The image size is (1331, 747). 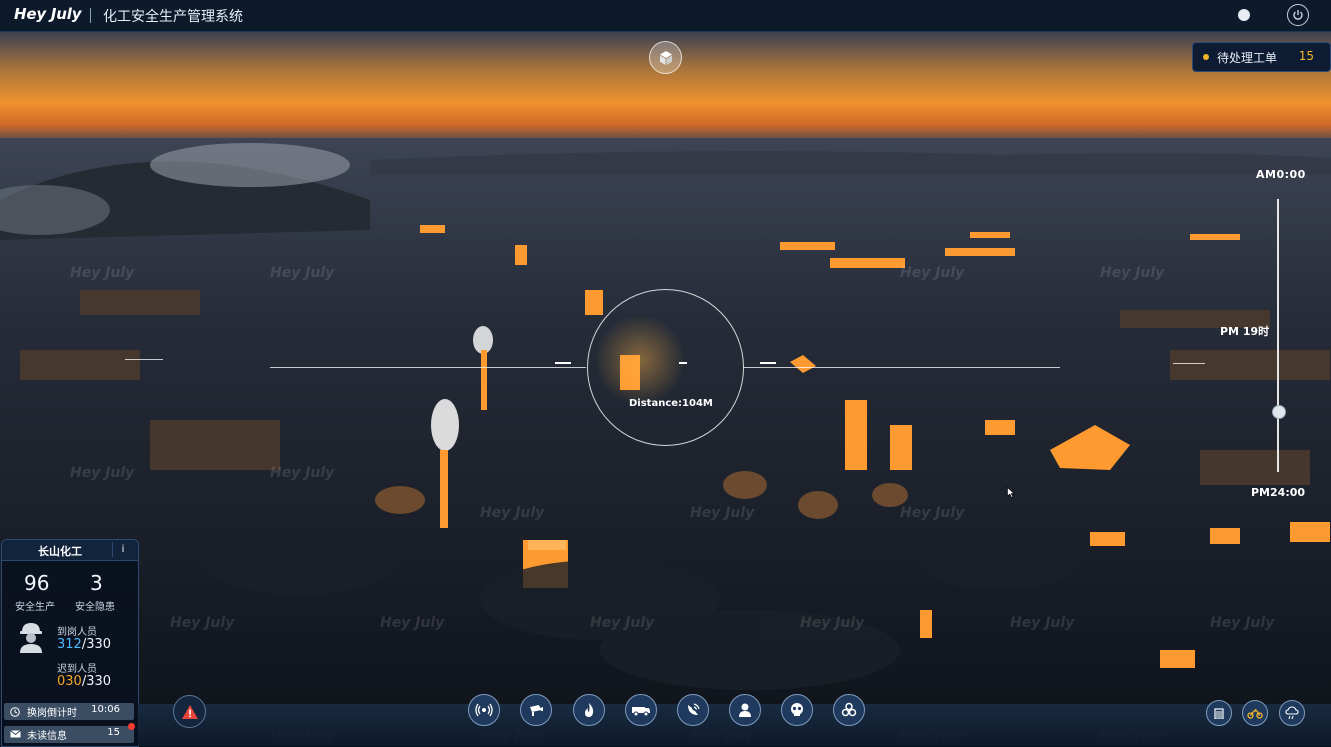 I want to click on on-duty-value: 312/330, so click(x=84, y=644).